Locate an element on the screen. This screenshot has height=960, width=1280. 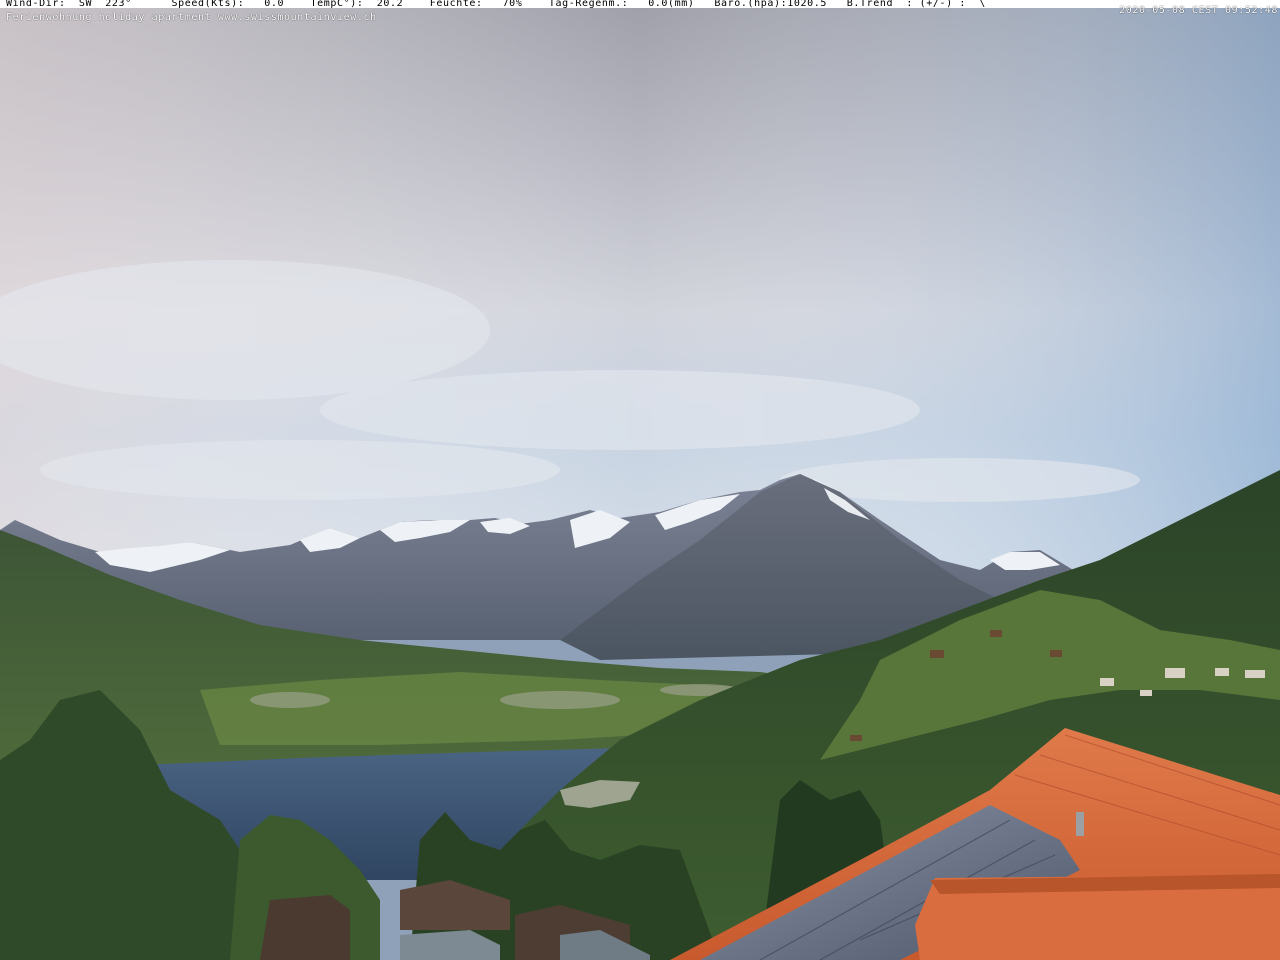
capture-timestamp: 2020-05-08 CEST 09:52:48 is located at coordinates (1198, 10).